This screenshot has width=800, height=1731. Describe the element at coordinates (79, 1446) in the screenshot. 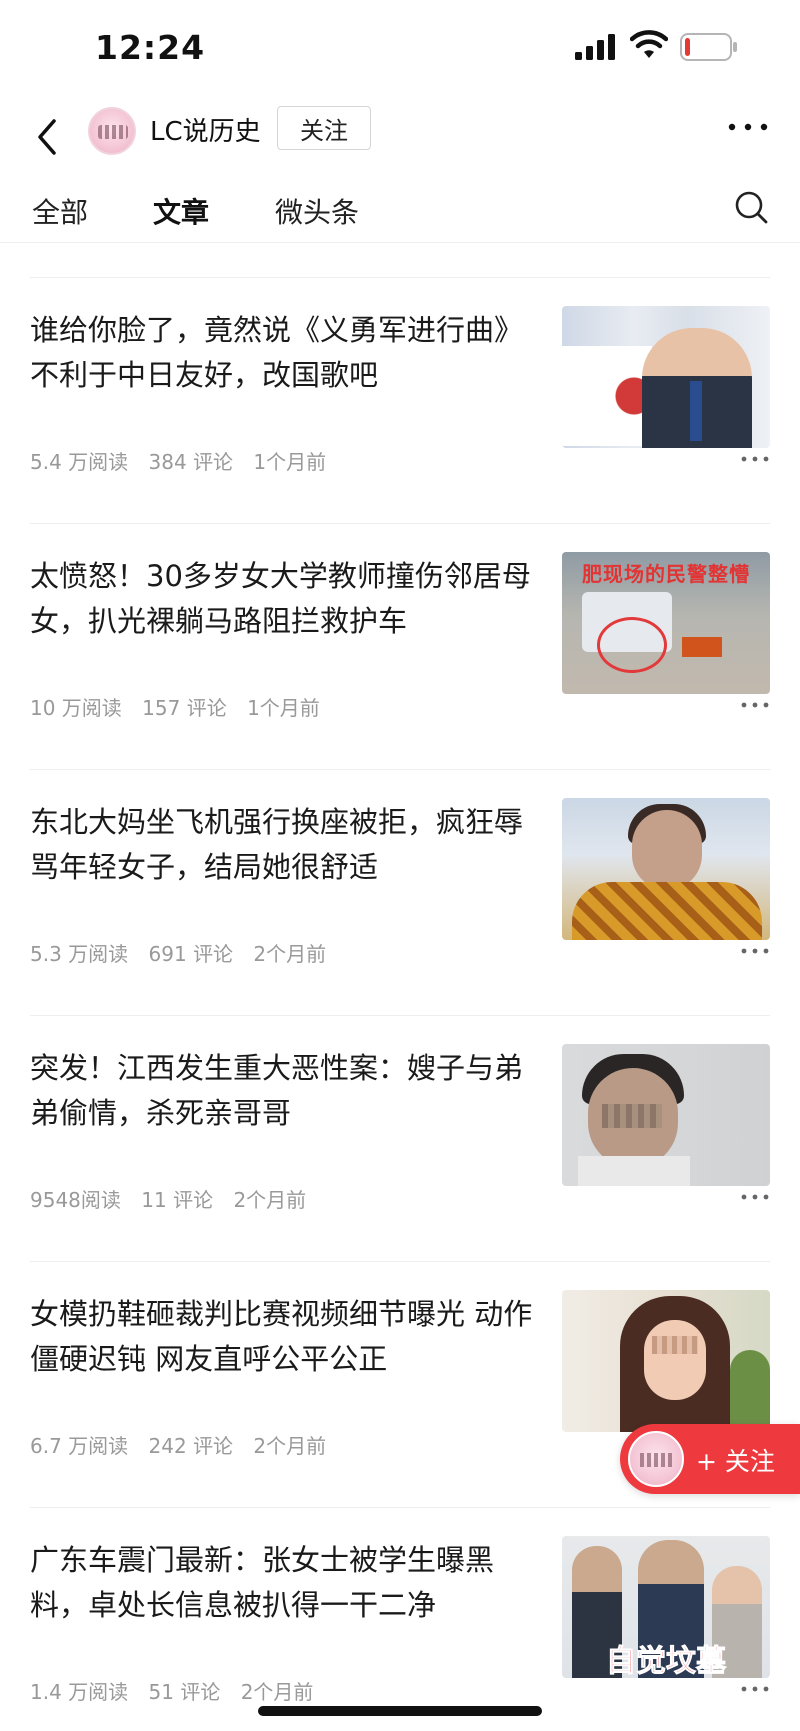

I see `view-count: 6.7 万阅读` at that location.